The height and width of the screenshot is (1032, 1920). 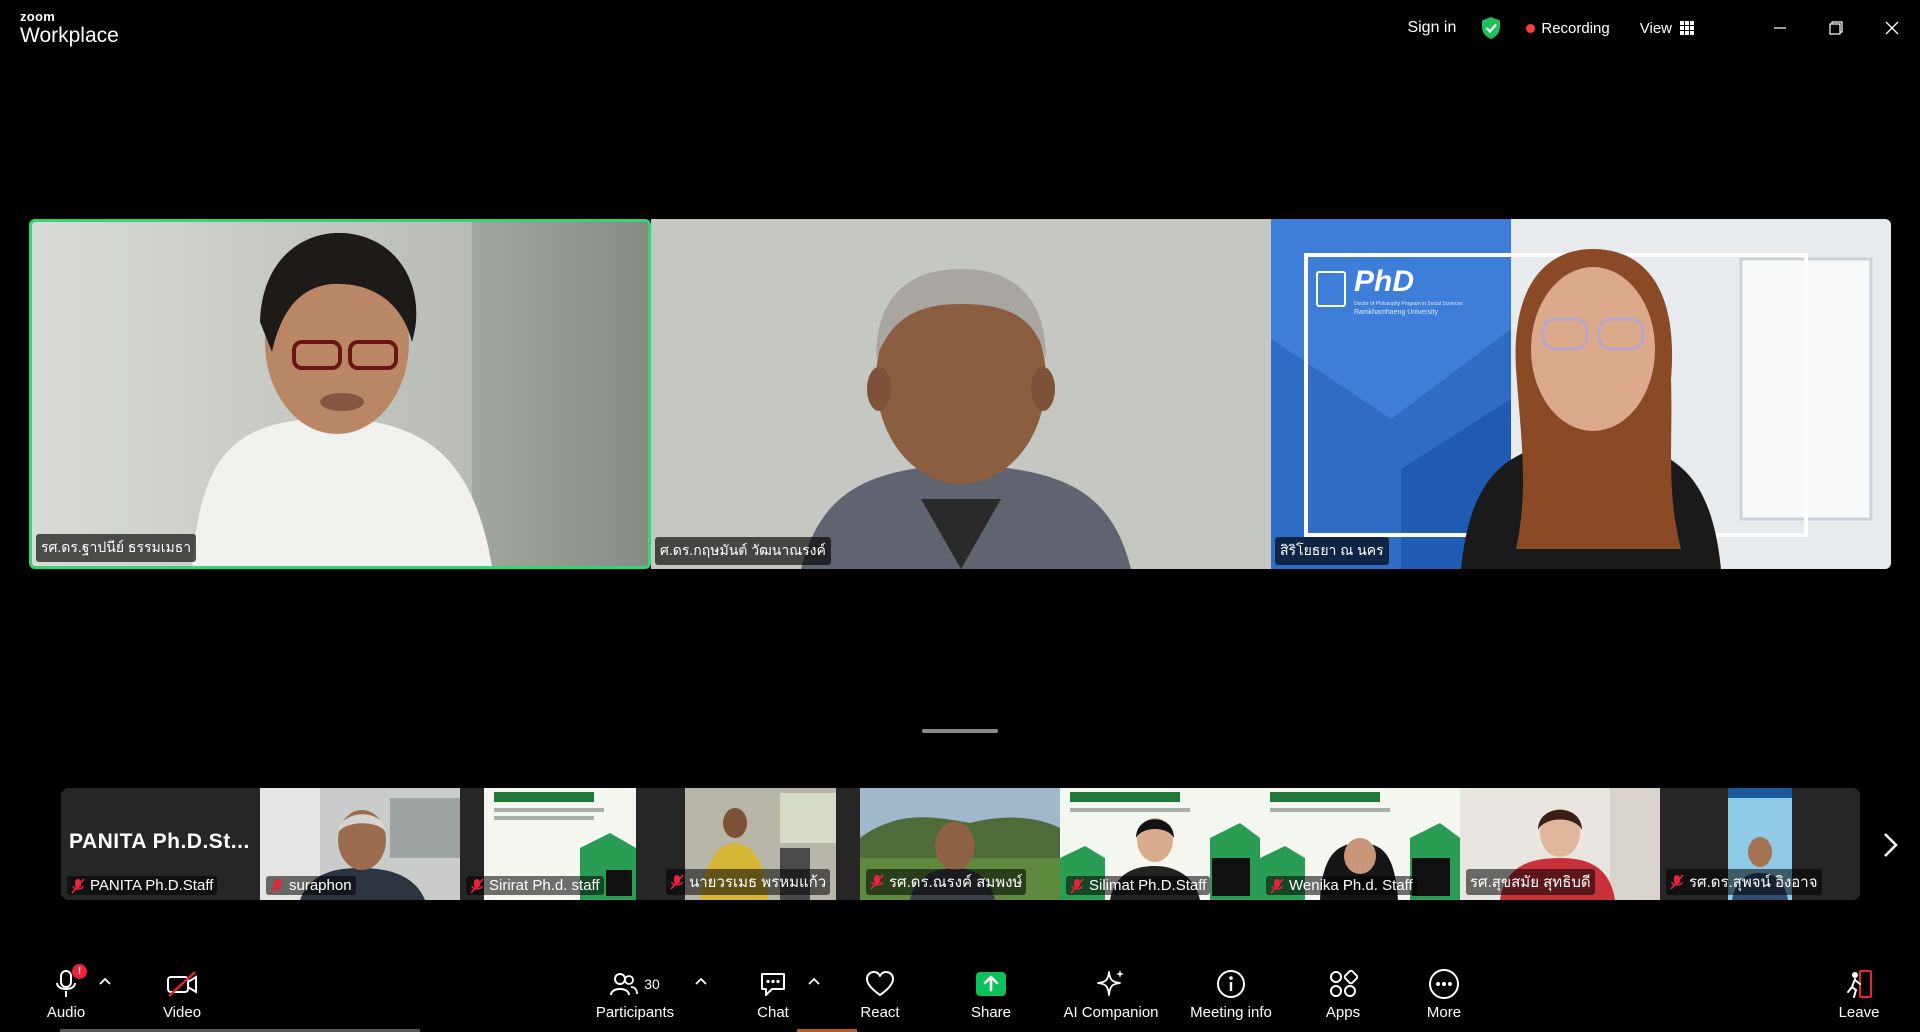 I want to click on close-button, so click(x=1892, y=28).